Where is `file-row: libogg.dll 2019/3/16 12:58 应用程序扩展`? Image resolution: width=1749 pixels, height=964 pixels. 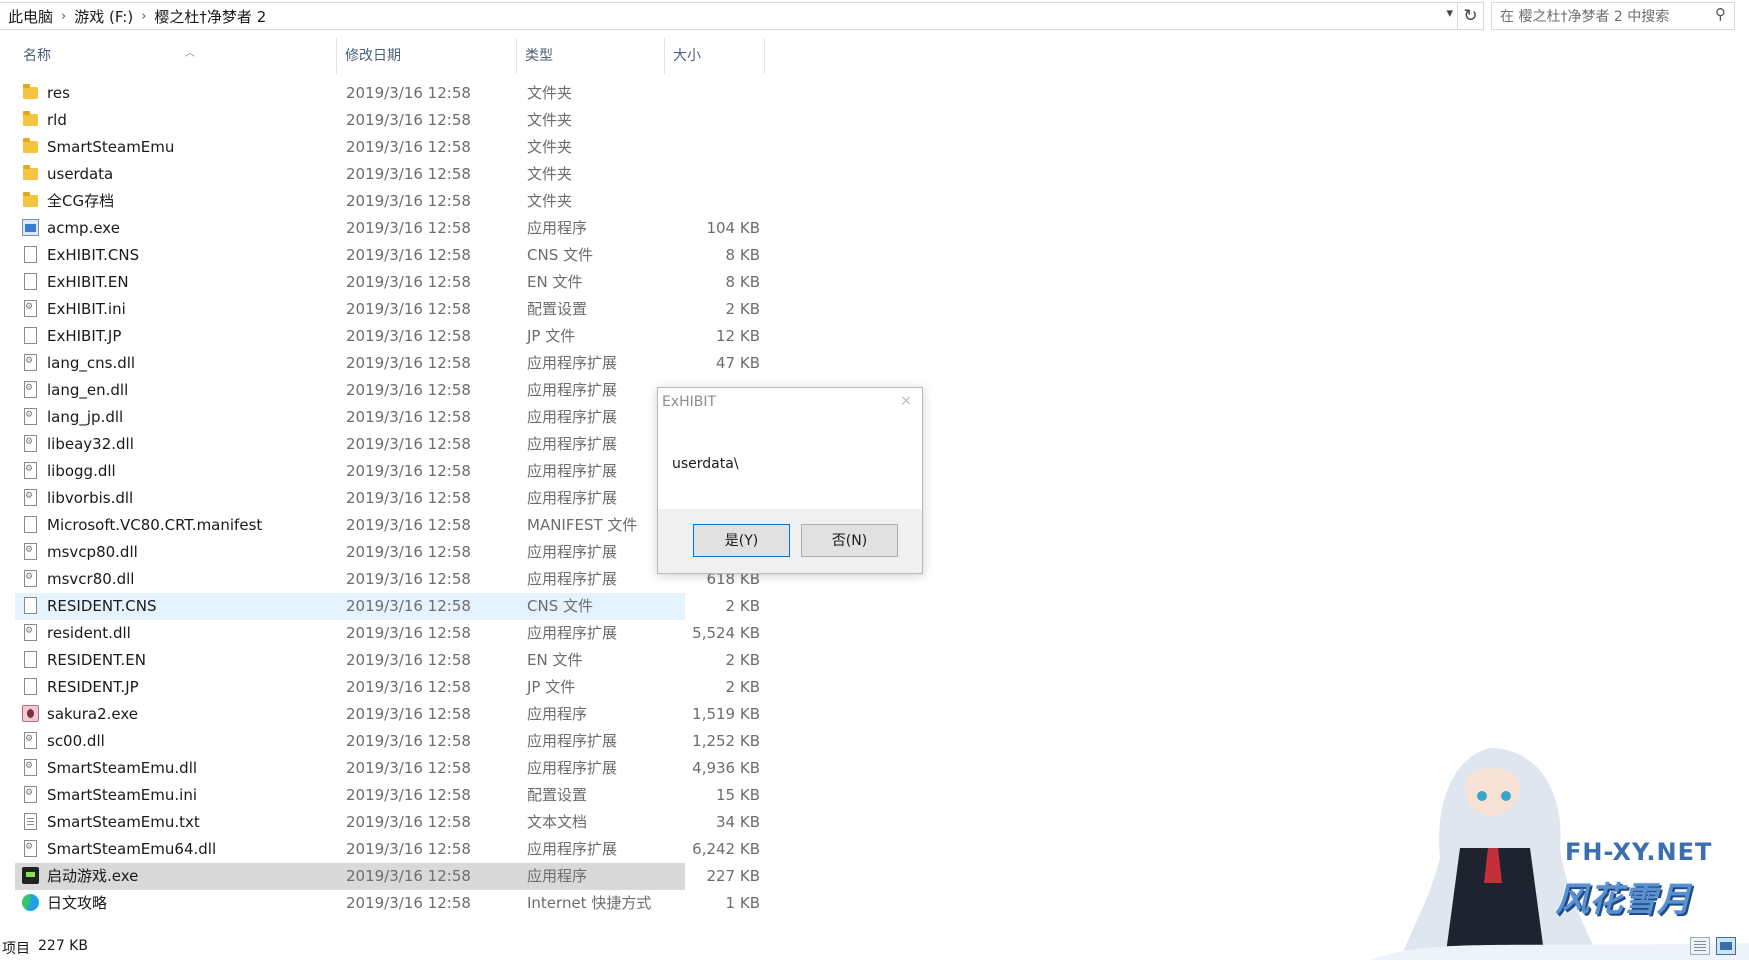 file-row: libogg.dll 2019/3/16 12:58 应用程序扩展 is located at coordinates (385, 471).